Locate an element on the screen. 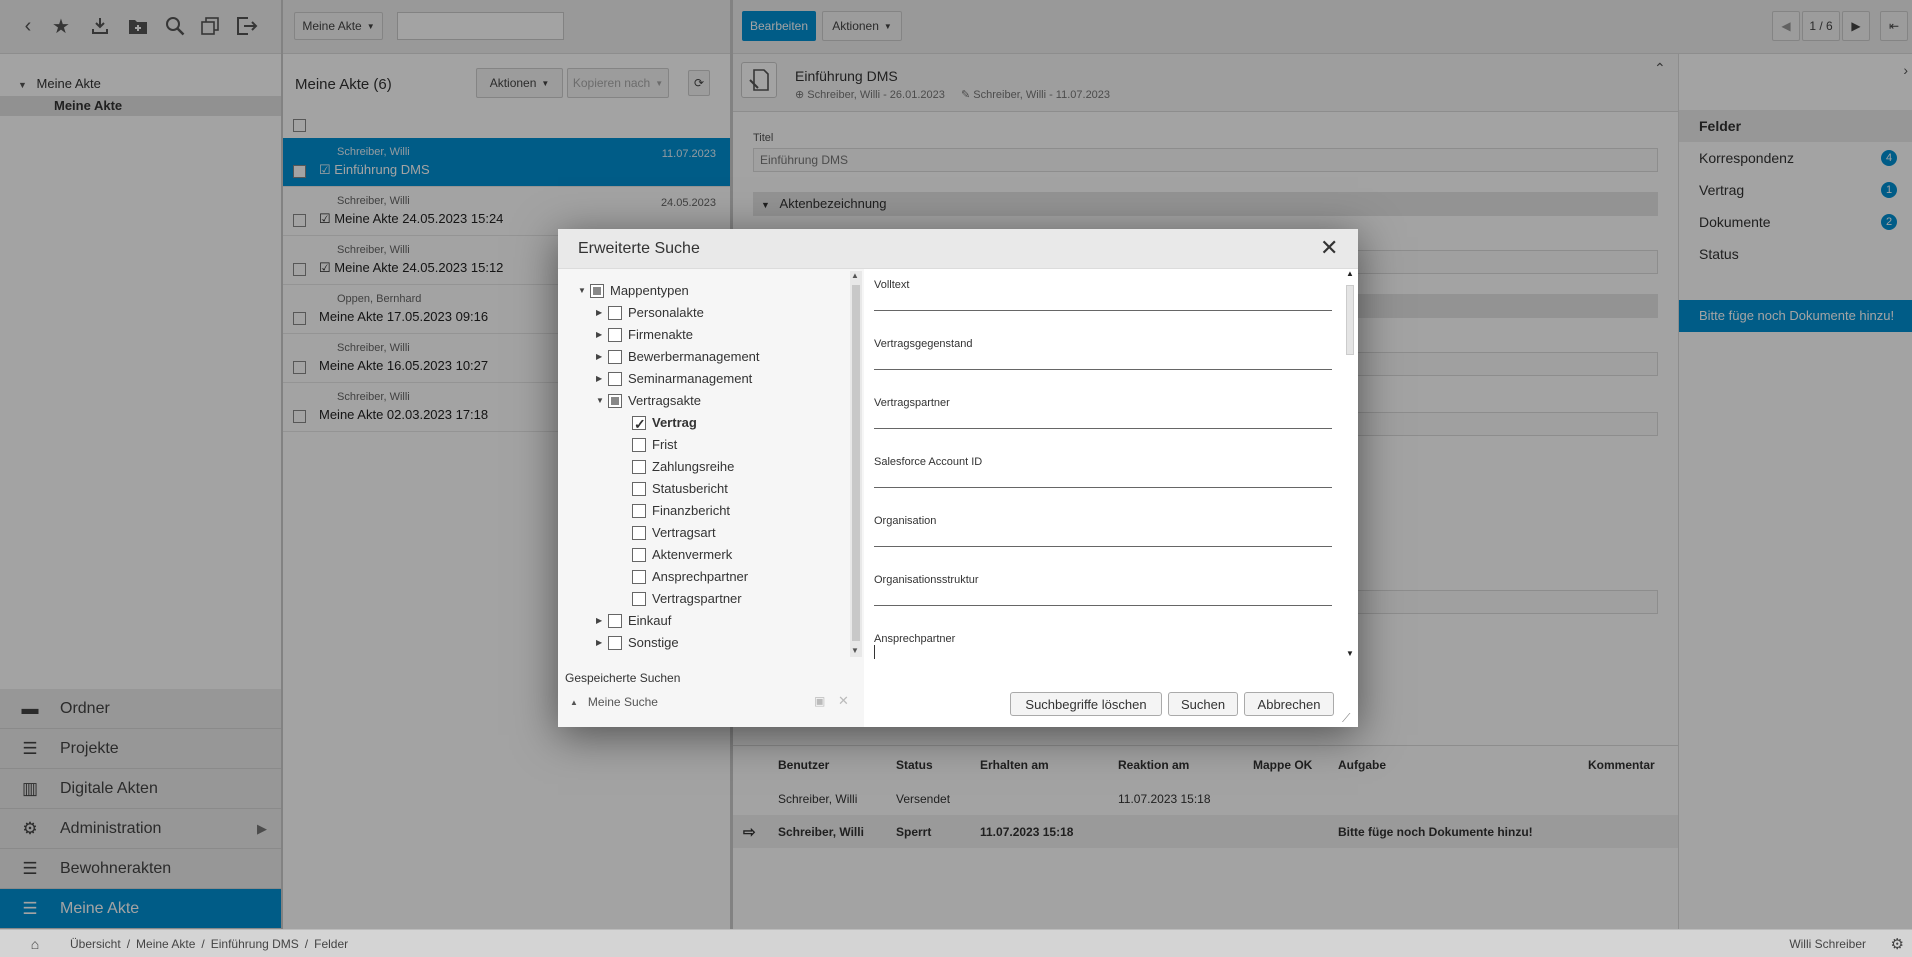  tree-node-statusbericht: Statusbericht is located at coordinates (680, 489).